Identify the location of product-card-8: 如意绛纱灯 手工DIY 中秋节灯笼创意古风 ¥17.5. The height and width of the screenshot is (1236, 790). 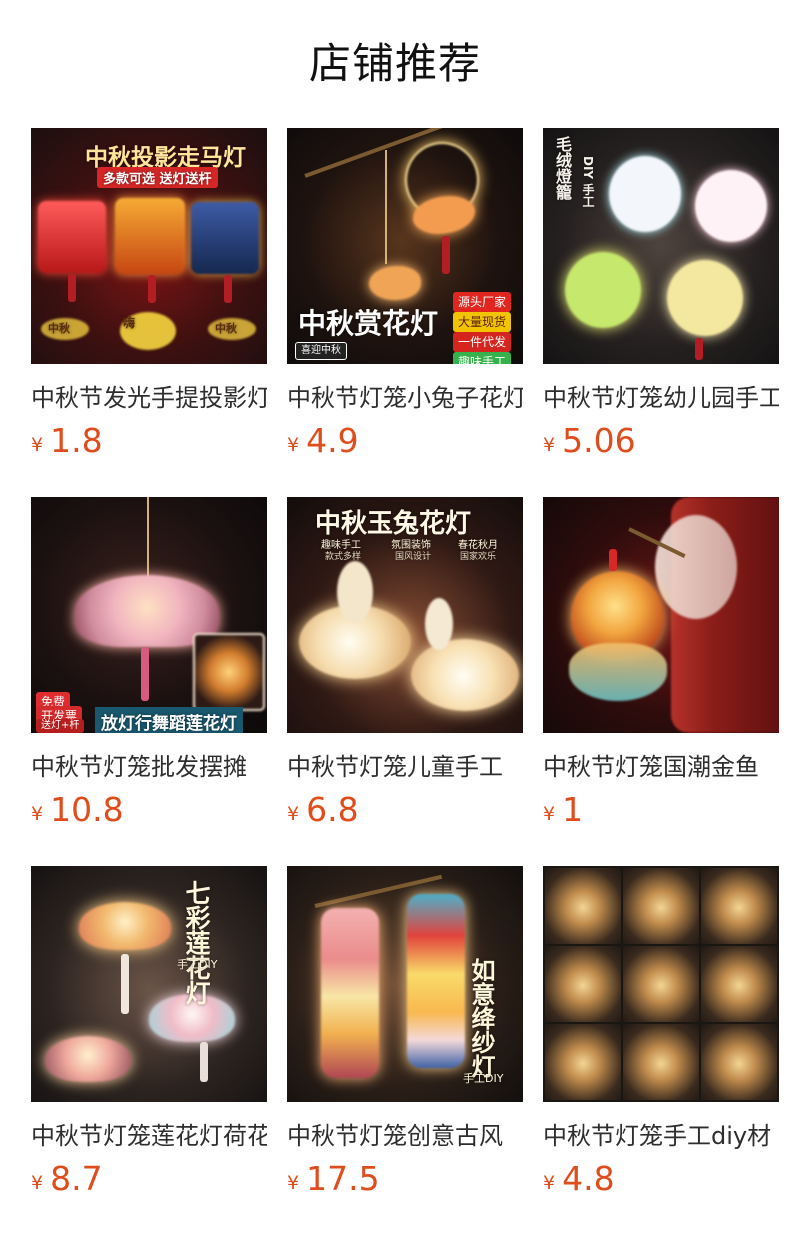
(405, 1050).